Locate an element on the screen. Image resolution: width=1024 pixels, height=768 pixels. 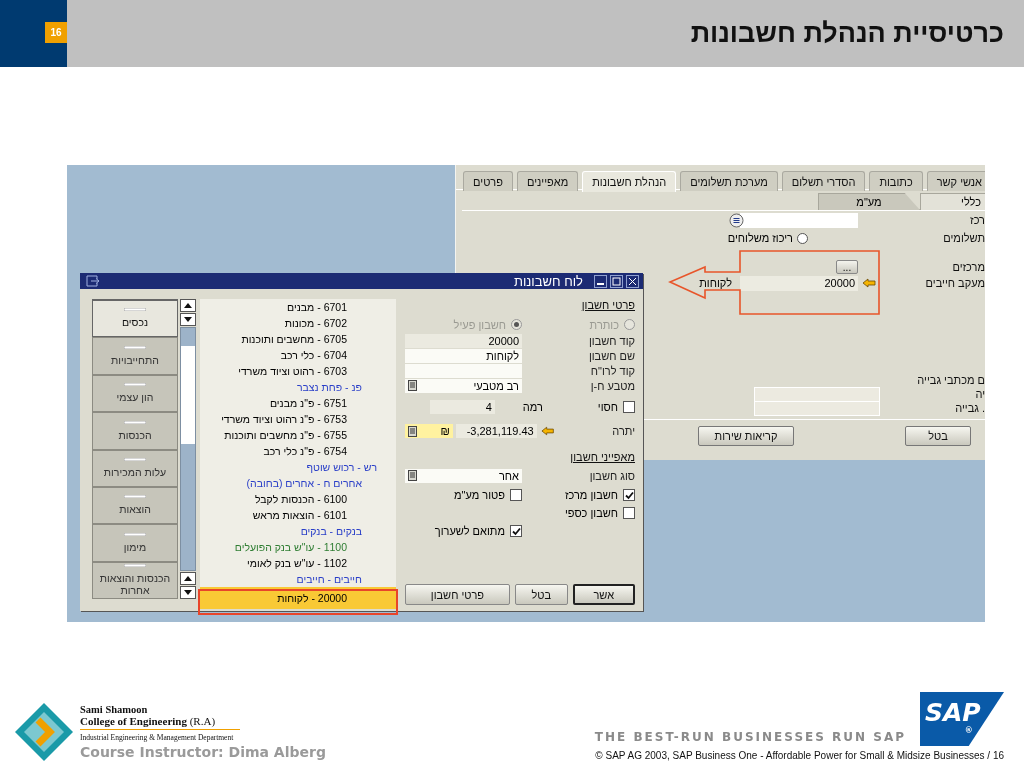
tree-item: 6703 - רהוט וציוד משרדי is located at coordinates (298, 371).